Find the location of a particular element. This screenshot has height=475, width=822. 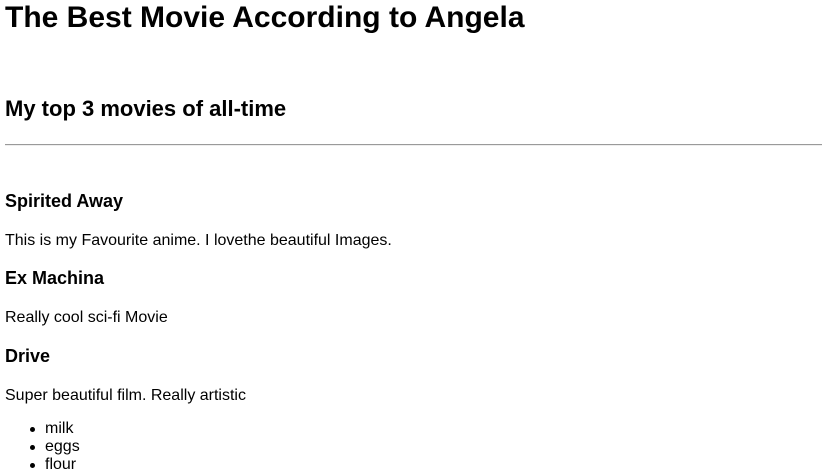

divider is located at coordinates (413, 145).